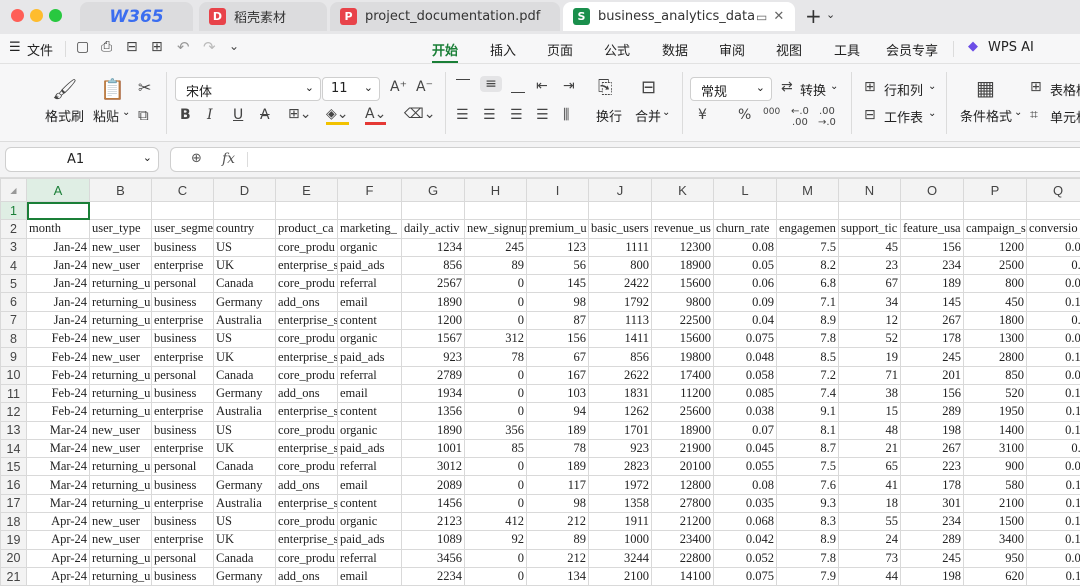 The height and width of the screenshot is (587, 1080). What do you see at coordinates (244, 190) in the screenshot?
I see `column-header-d: D` at bounding box center [244, 190].